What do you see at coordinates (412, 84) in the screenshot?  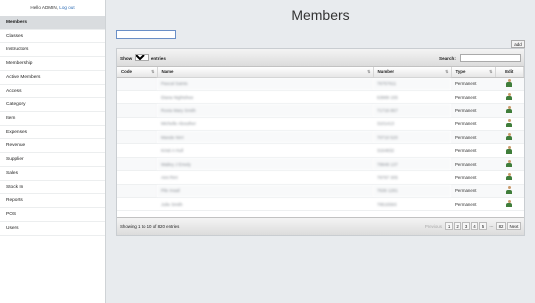 I see `cell-number: 76757611` at bounding box center [412, 84].